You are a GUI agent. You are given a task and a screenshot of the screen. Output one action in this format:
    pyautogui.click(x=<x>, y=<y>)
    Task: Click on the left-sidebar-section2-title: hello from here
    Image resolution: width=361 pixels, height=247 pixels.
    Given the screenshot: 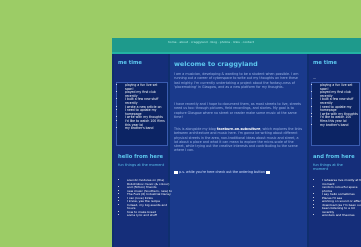 What is the action you would take?
    pyautogui.click(x=141, y=157)
    